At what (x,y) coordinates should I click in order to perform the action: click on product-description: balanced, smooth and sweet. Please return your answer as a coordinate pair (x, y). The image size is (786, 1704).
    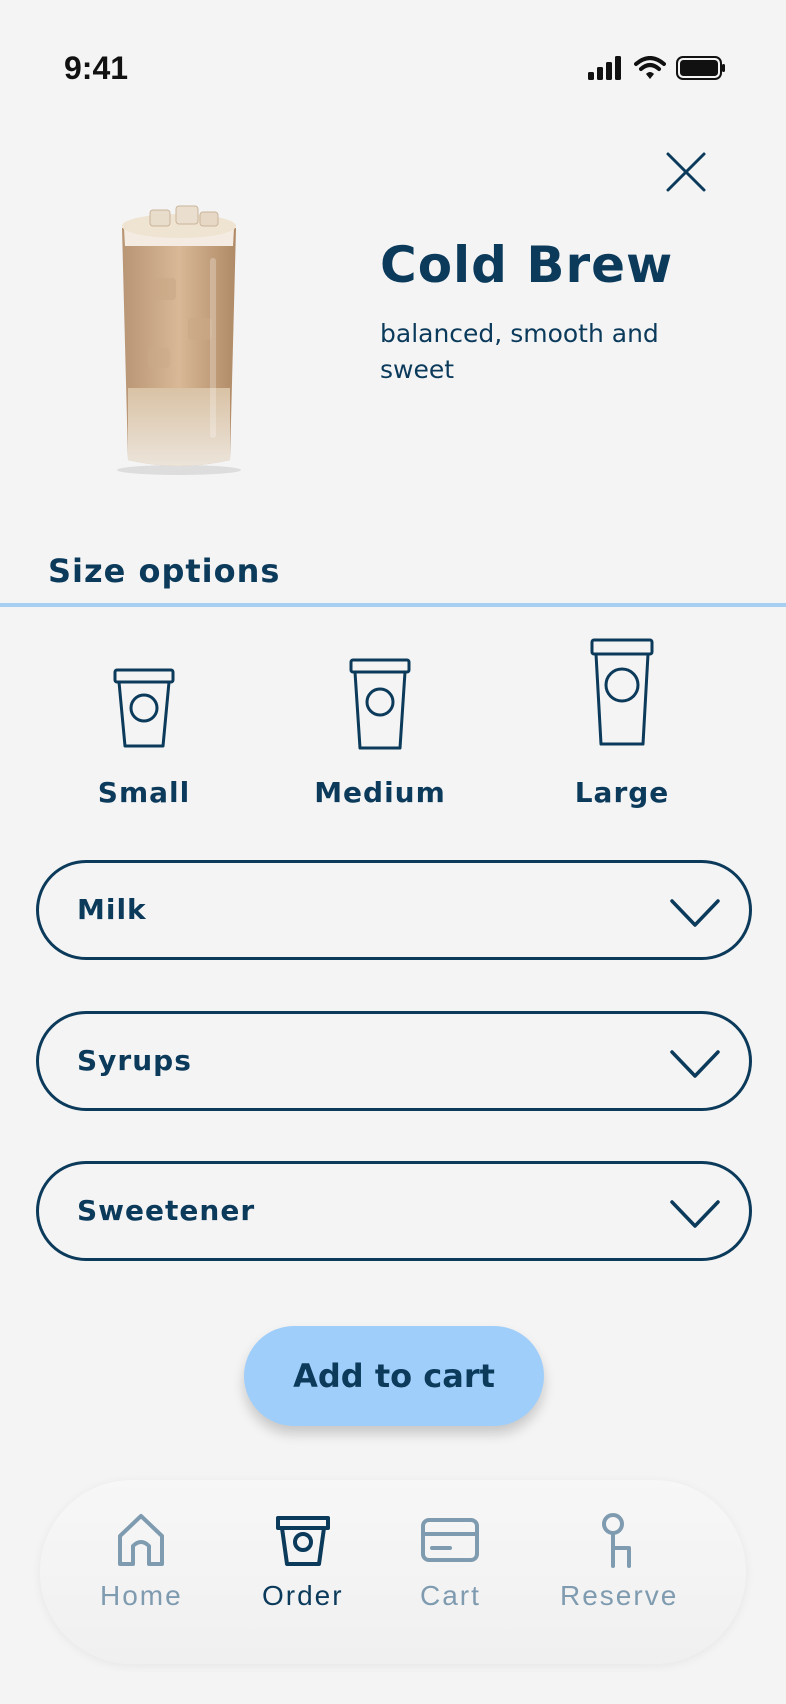
    Looking at the image, I should click on (519, 351).